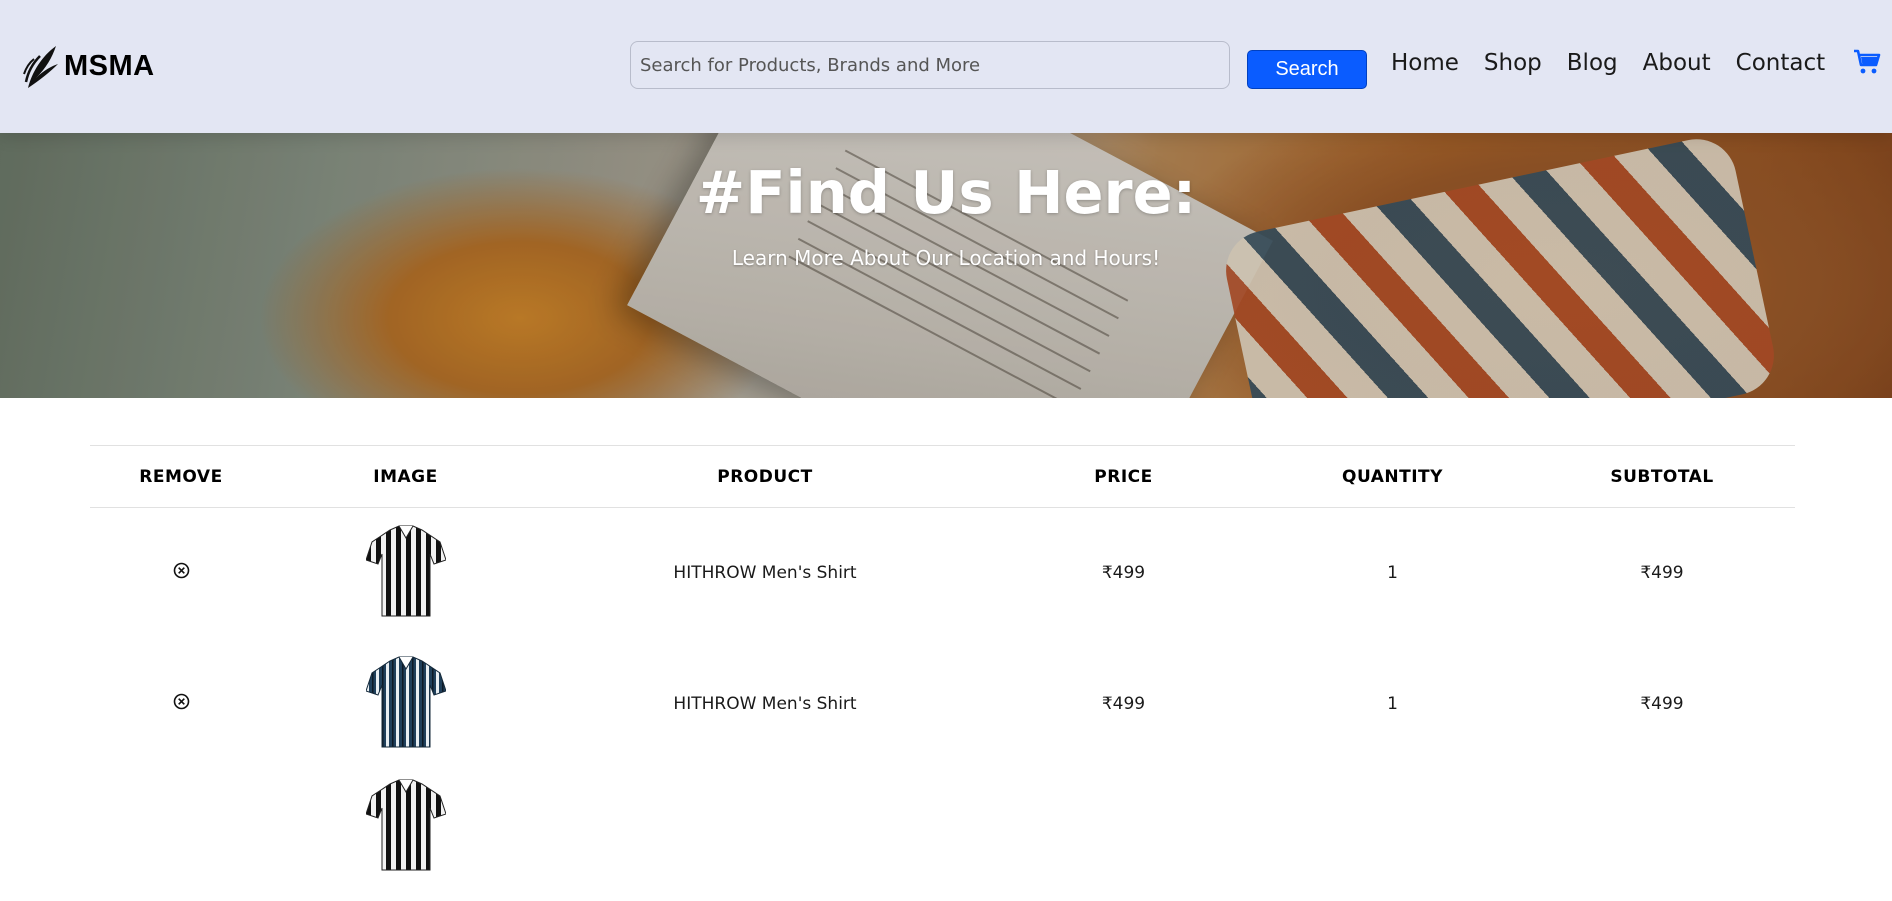  I want to click on cart-icon, so click(1867, 62).